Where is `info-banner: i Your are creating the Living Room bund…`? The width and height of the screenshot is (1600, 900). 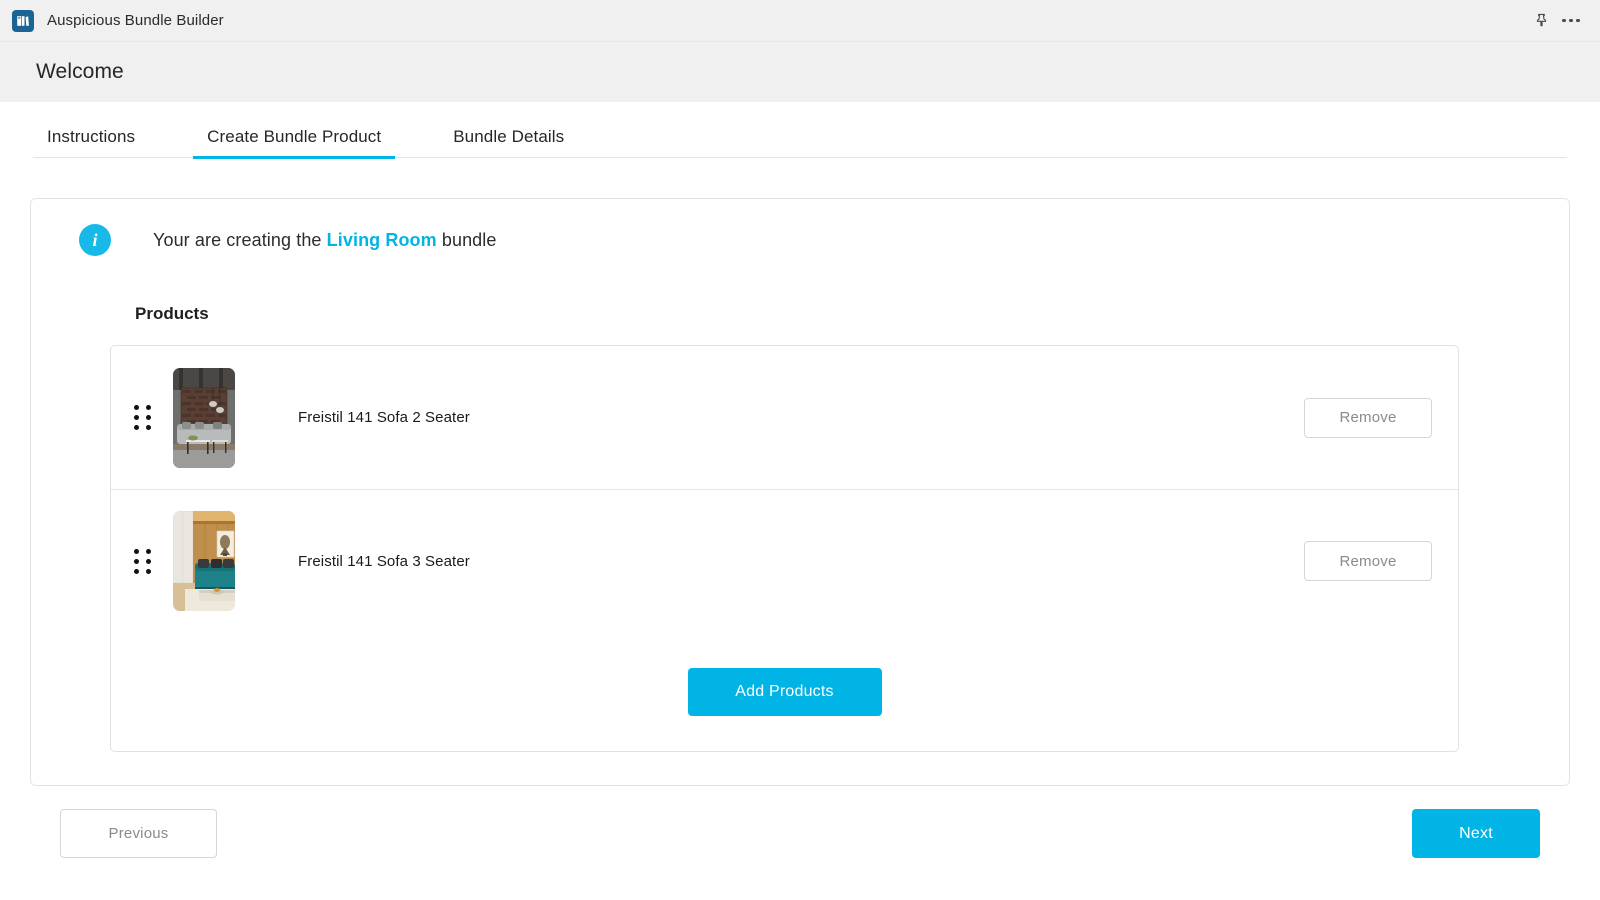
info-banner: i Your are creating the Living Room bund… is located at coordinates (800, 240).